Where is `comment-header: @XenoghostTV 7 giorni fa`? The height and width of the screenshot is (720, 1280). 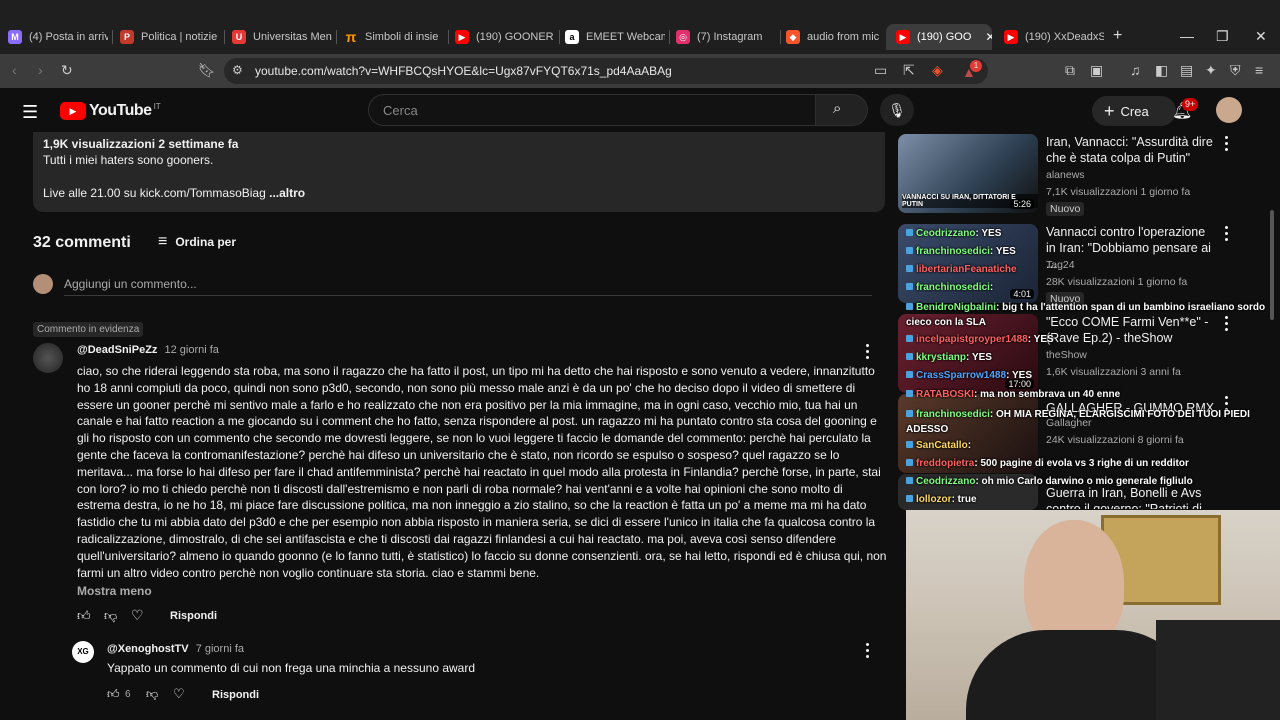
comment-header: @XenoghostTV 7 giorni fa is located at coordinates (175, 649).